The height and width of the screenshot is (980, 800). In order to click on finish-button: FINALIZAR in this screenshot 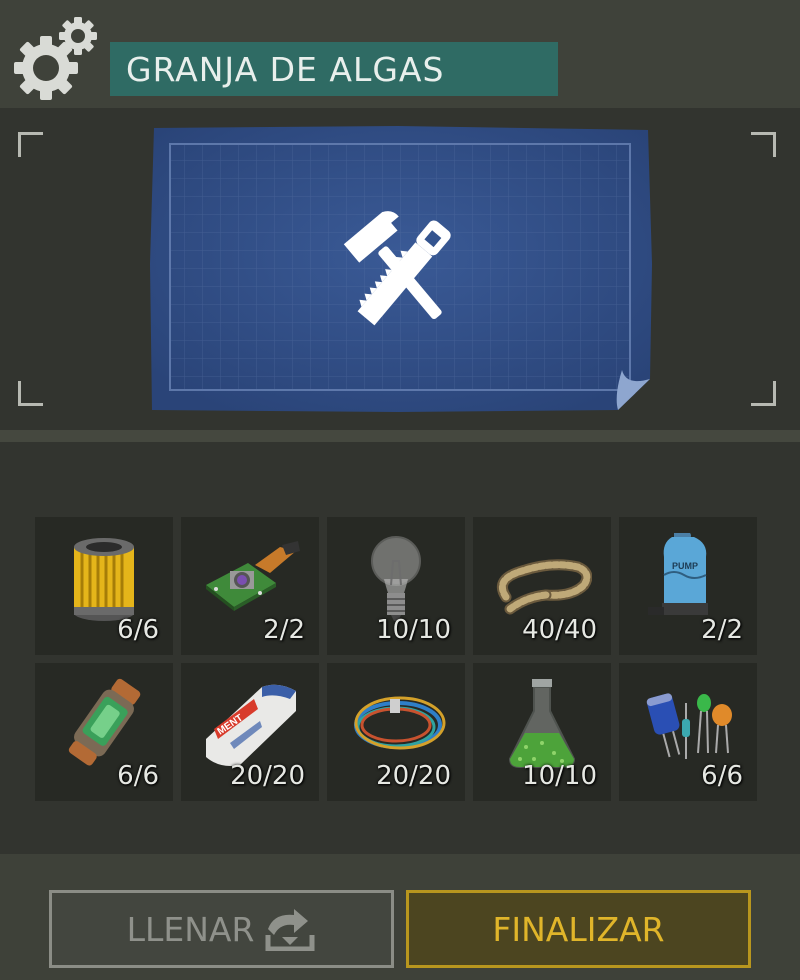, I will do `click(578, 929)`.